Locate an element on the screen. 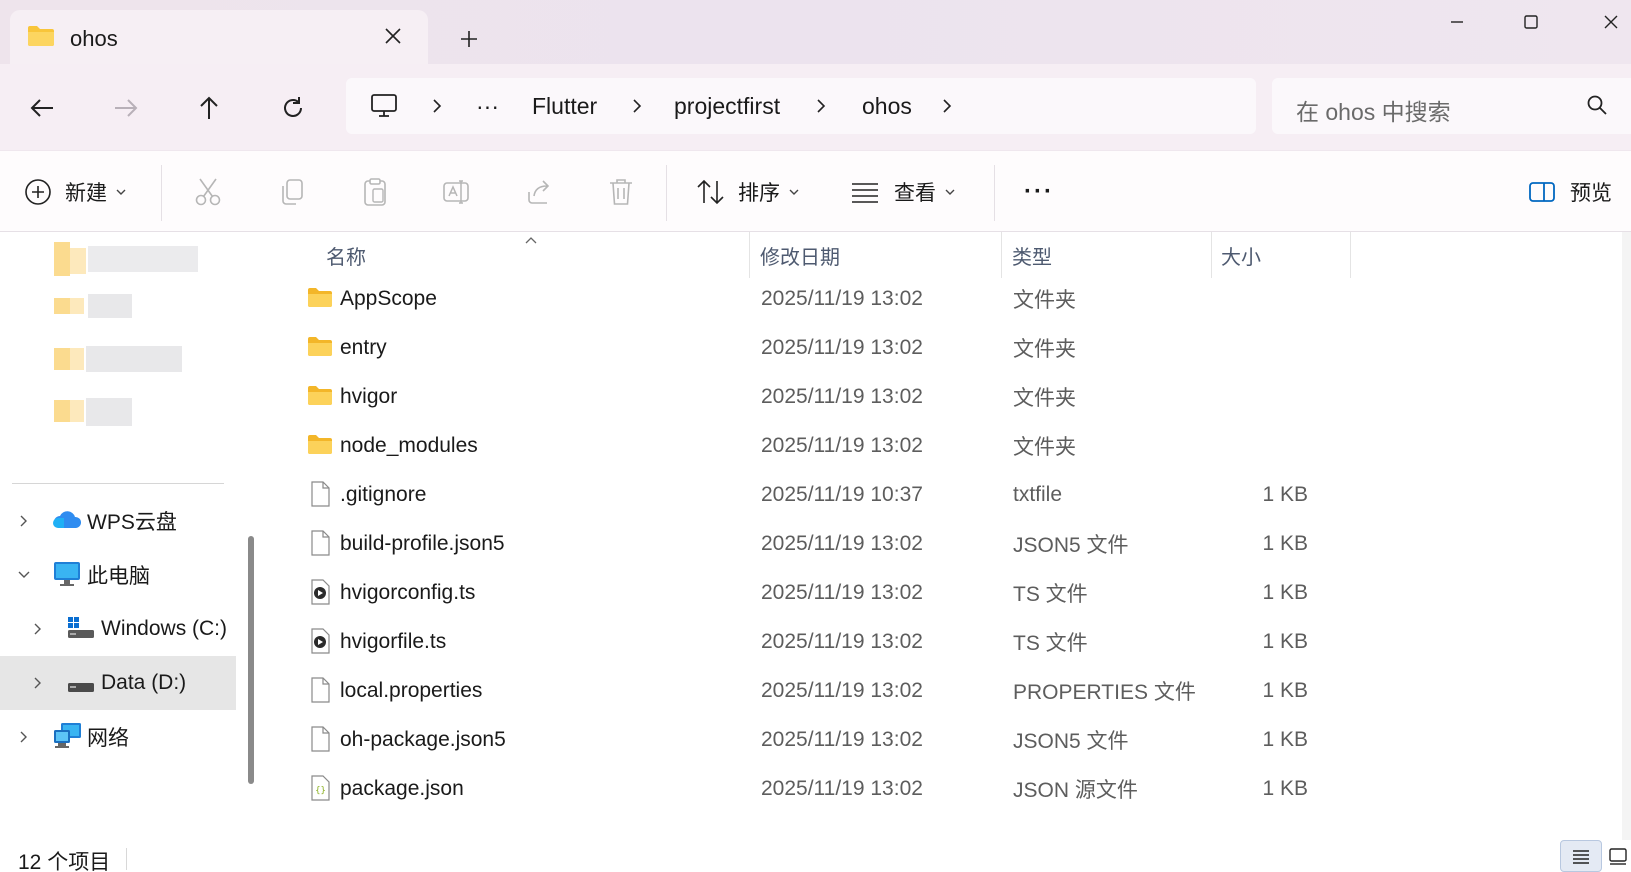  file-name: node_modules is located at coordinates (409, 445).